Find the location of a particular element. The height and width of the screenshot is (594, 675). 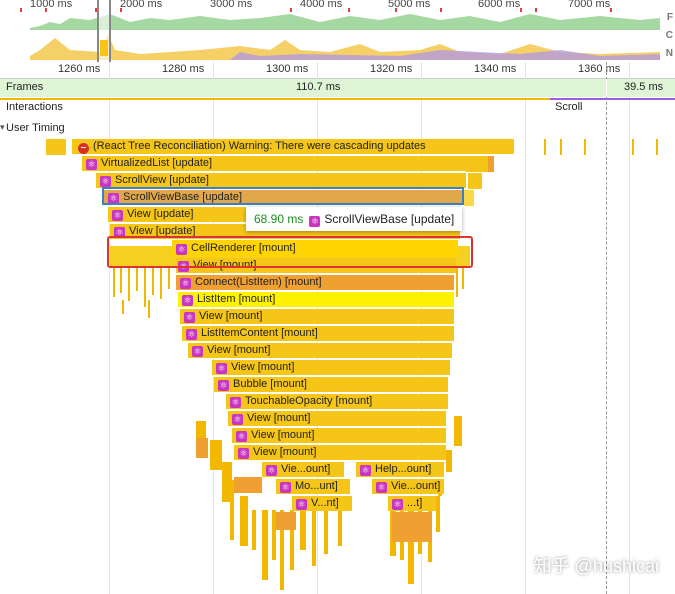

frame-duration: 110.7 ms is located at coordinates (318, 87).